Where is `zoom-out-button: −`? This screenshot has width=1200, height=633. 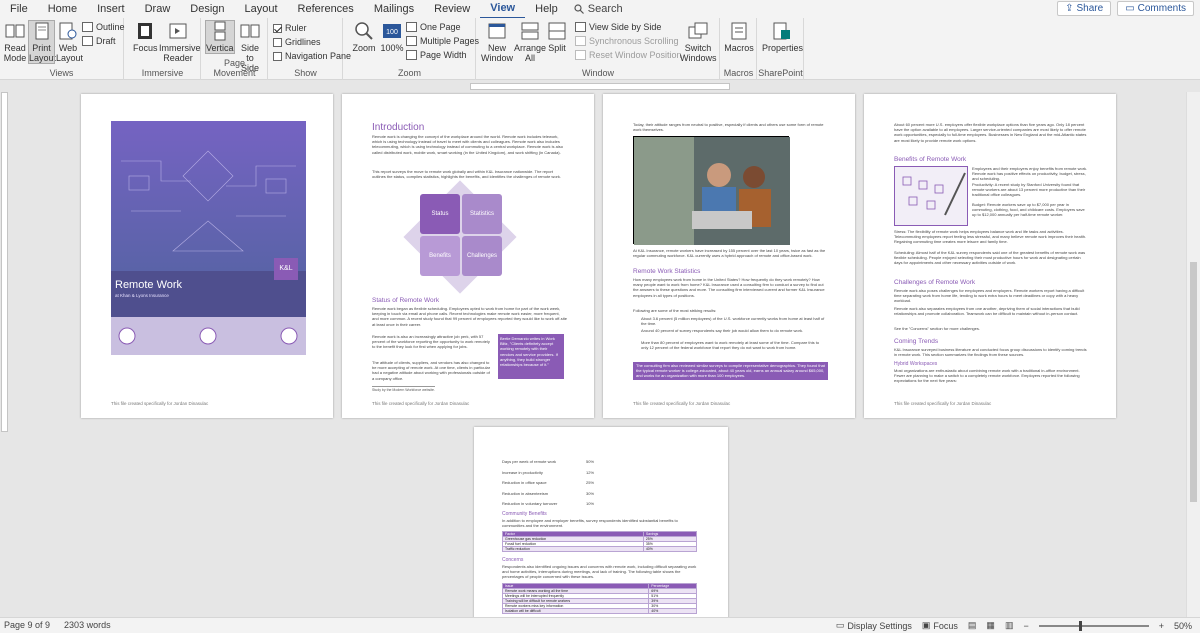 zoom-out-button: − is located at coordinates (1025, 626).